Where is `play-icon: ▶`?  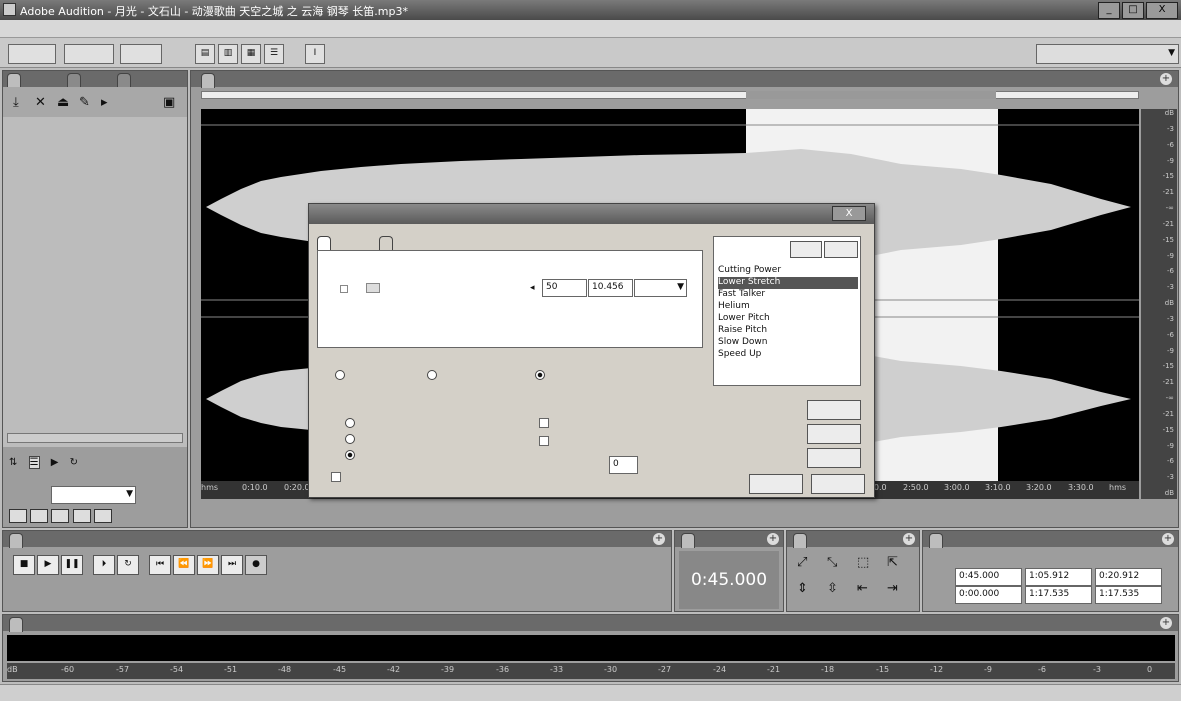
play-icon: ▶ is located at coordinates (48, 565).